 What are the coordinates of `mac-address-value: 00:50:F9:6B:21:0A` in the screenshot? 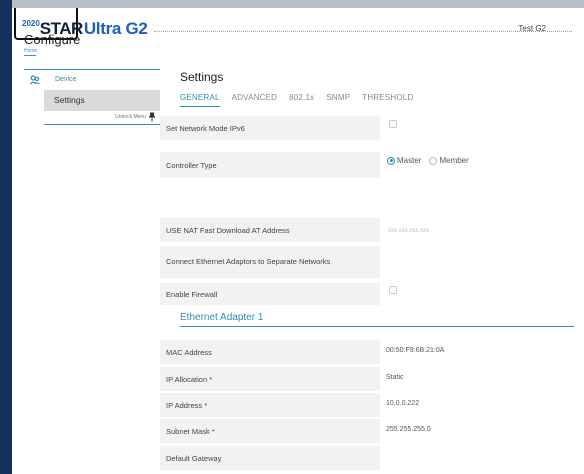 It's located at (415, 350).